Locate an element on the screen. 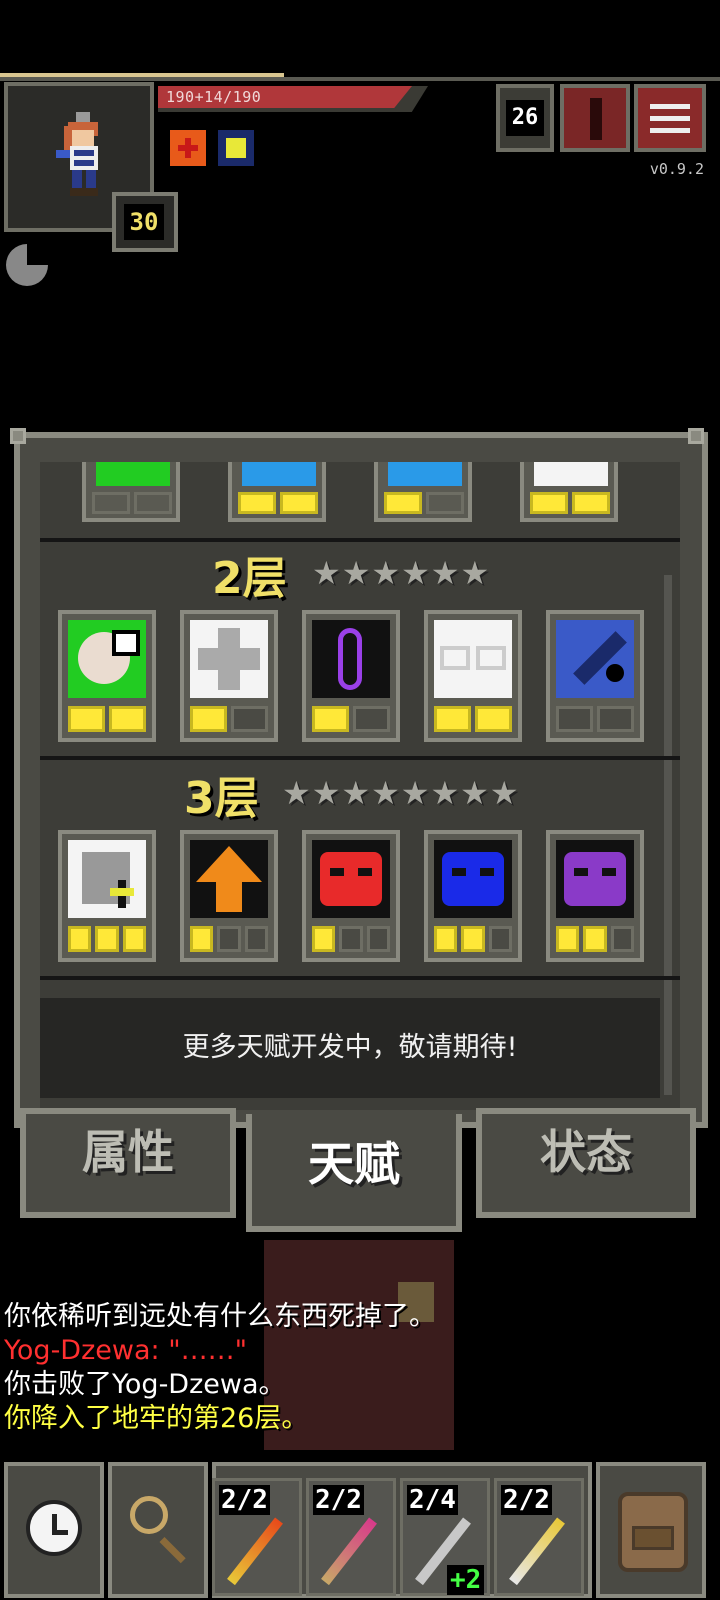 The width and height of the screenshot is (720, 1600). orange-arrow-up-icon is located at coordinates (229, 879).